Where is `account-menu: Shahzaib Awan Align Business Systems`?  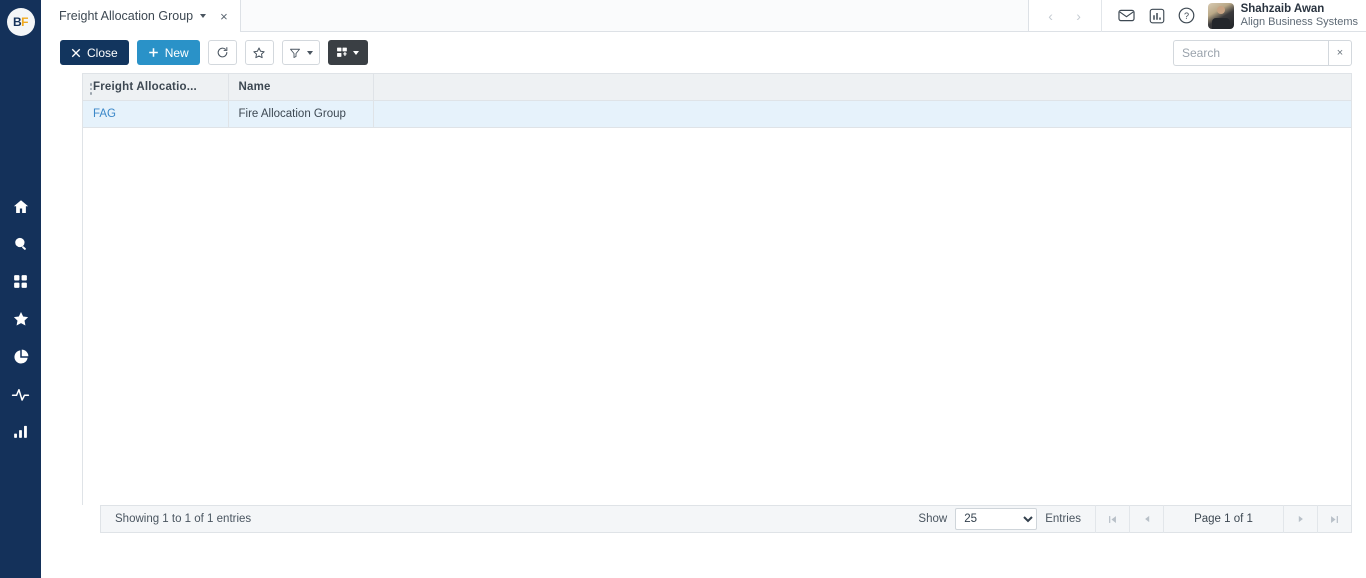
account-menu: Shahzaib Awan Align Business Systems is located at coordinates (1286, 15).